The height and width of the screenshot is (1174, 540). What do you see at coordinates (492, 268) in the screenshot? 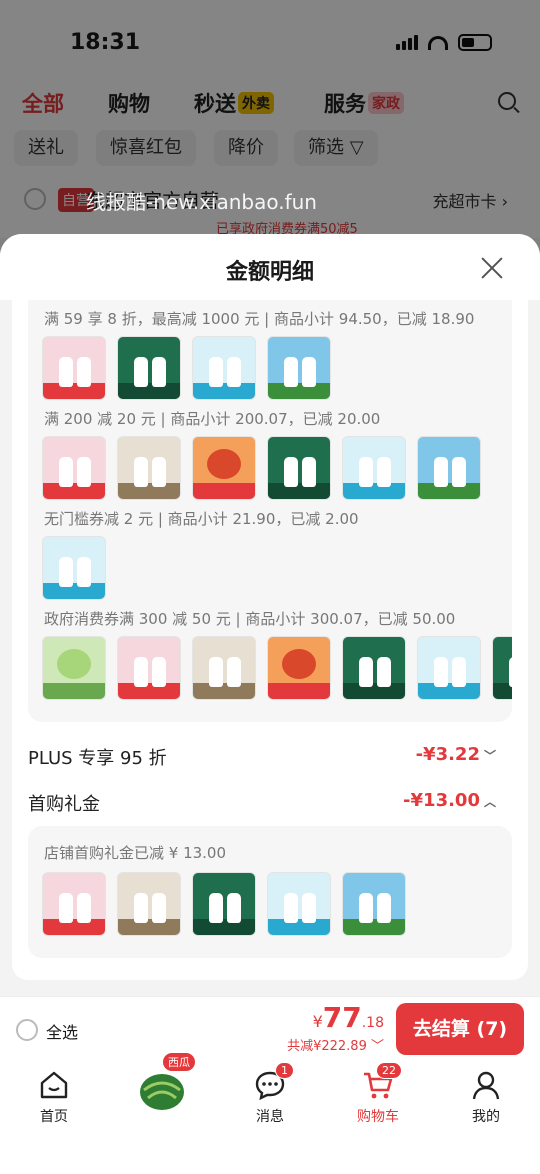
I see `close-icon` at bounding box center [492, 268].